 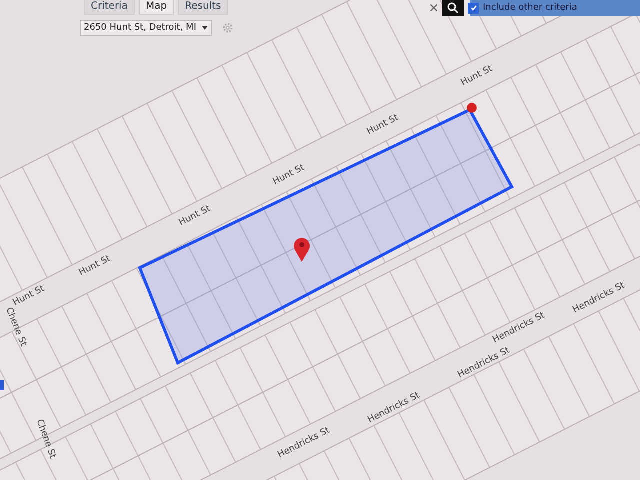 I want to click on tab: Results, so click(x=203, y=7).